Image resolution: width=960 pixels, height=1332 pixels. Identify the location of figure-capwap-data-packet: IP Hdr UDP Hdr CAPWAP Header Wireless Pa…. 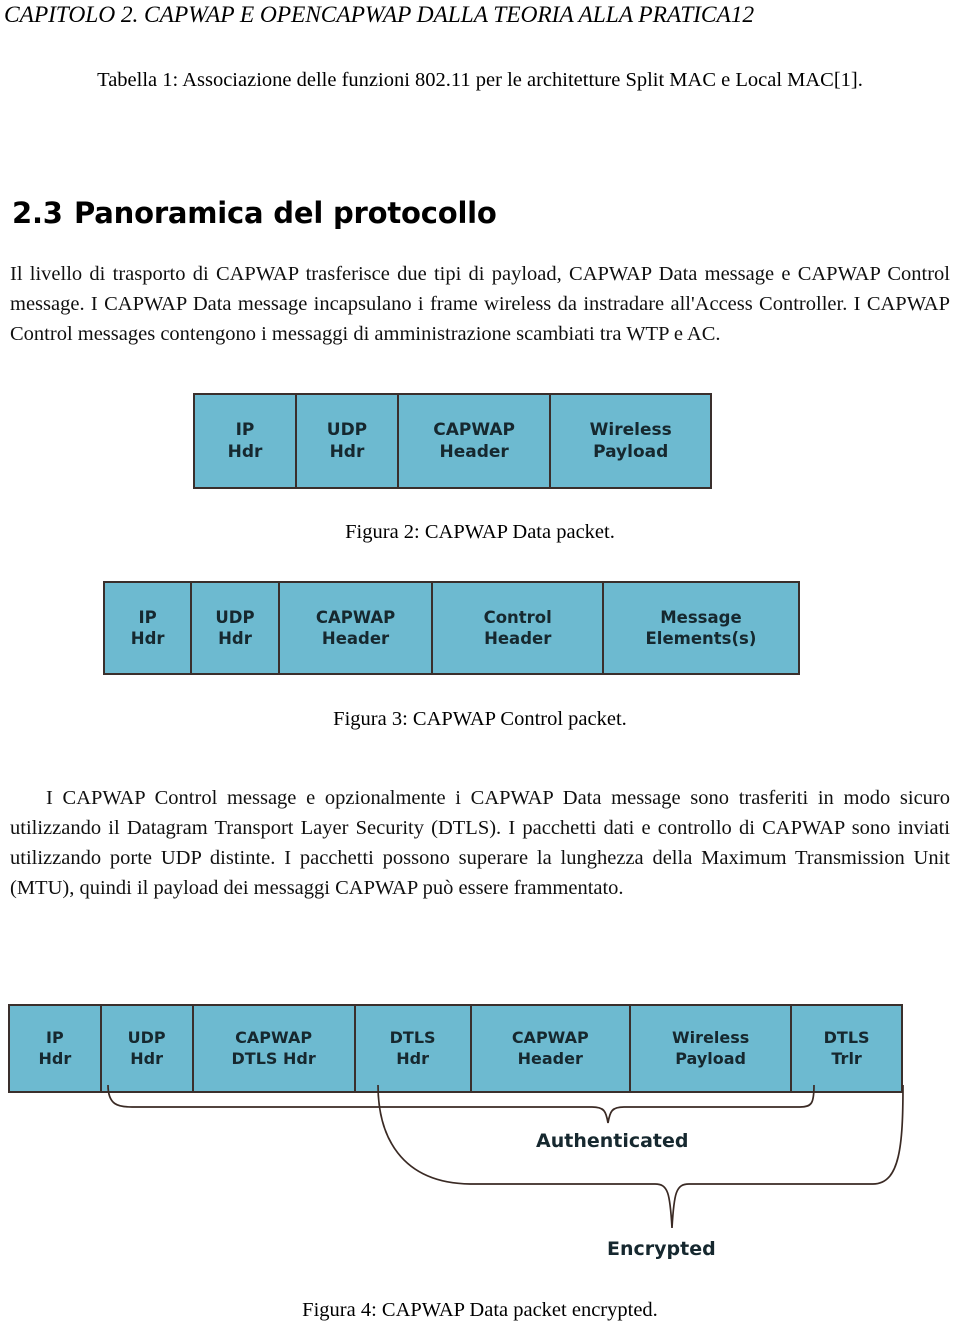
(452, 441).